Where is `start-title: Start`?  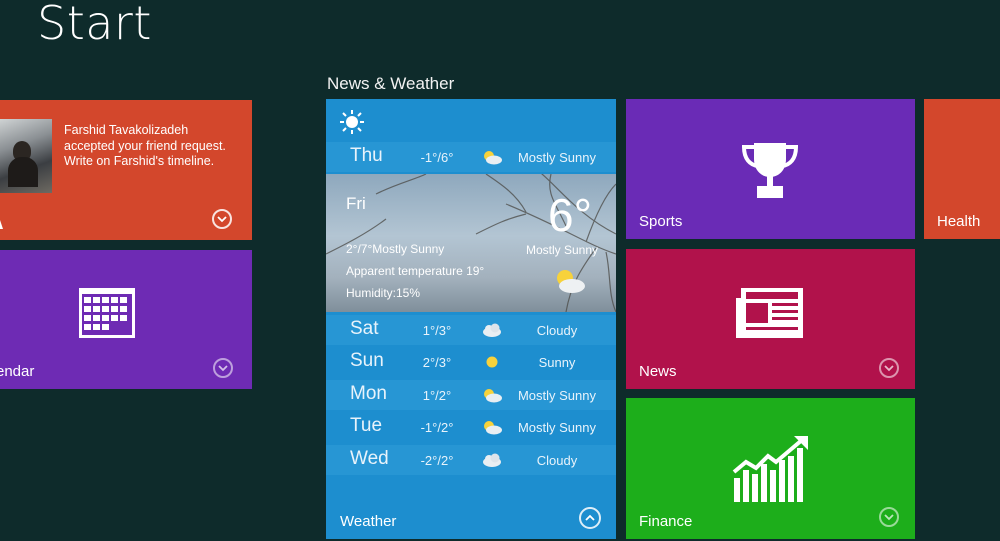 start-title: Start is located at coordinates (94, 25).